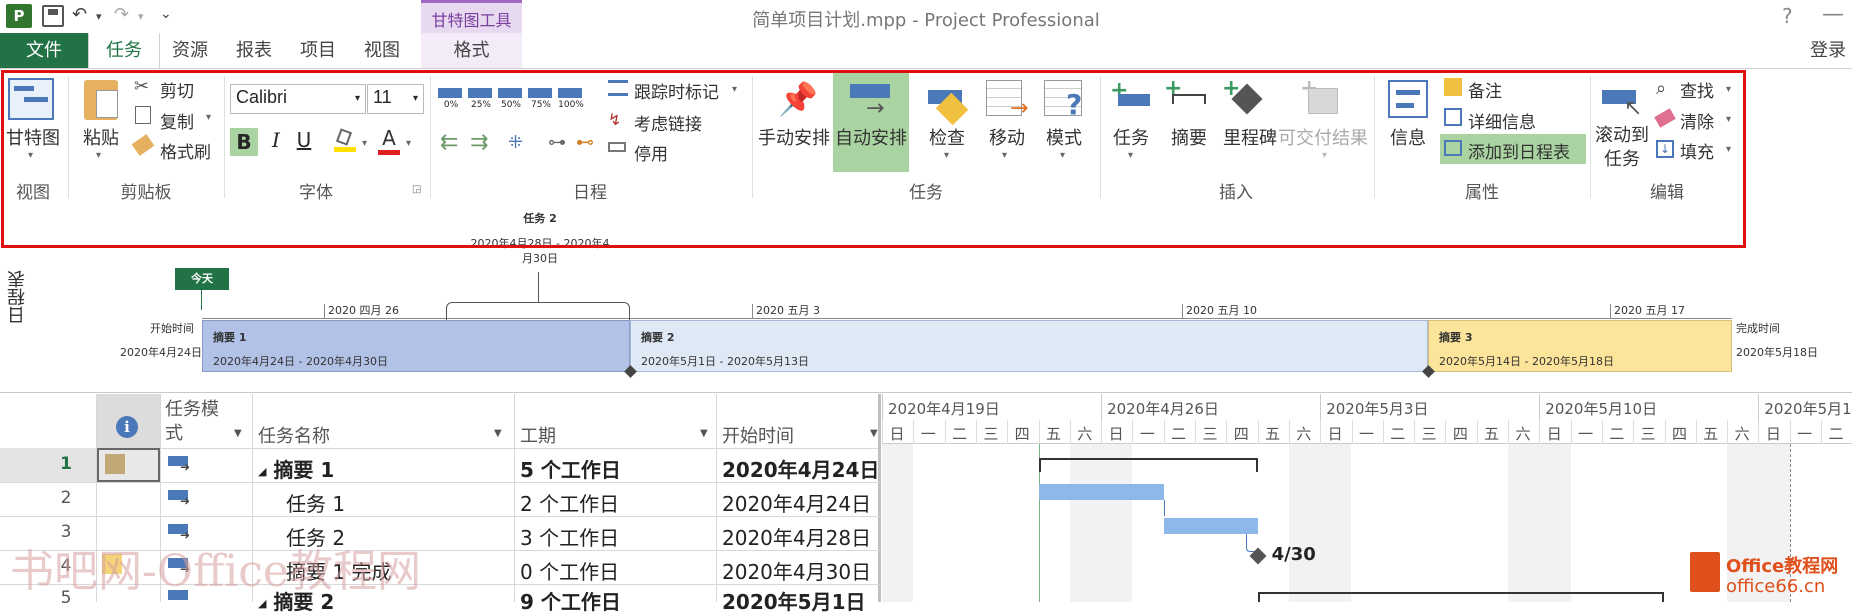 The width and height of the screenshot is (1852, 615). What do you see at coordinates (1728, 149) in the screenshot?
I see `fill-dropdown-icon: ▾` at bounding box center [1728, 149].